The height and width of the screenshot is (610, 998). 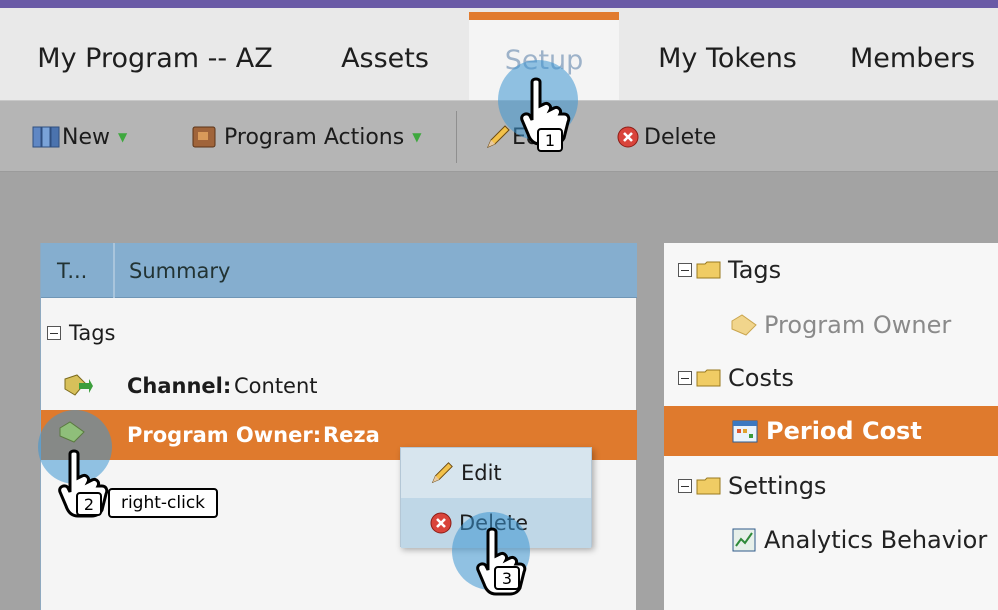 I want to click on delete-label: Delete, so click(x=680, y=137).